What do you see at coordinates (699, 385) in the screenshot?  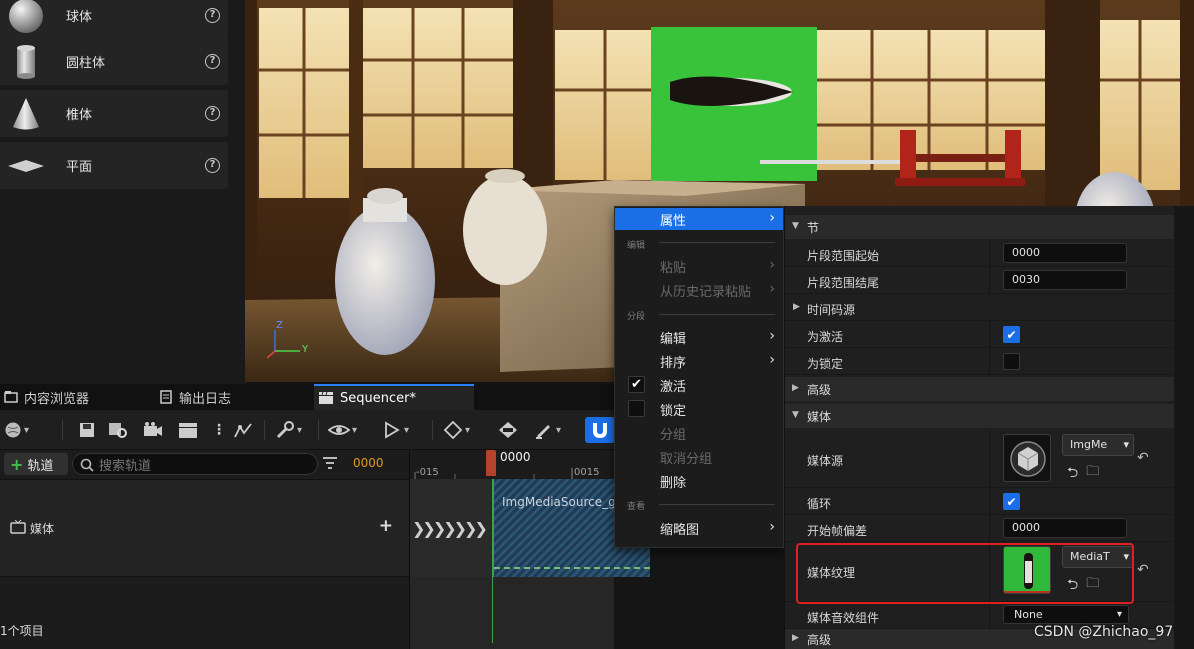 I see `menu-item-active: ✔ 激活` at bounding box center [699, 385].